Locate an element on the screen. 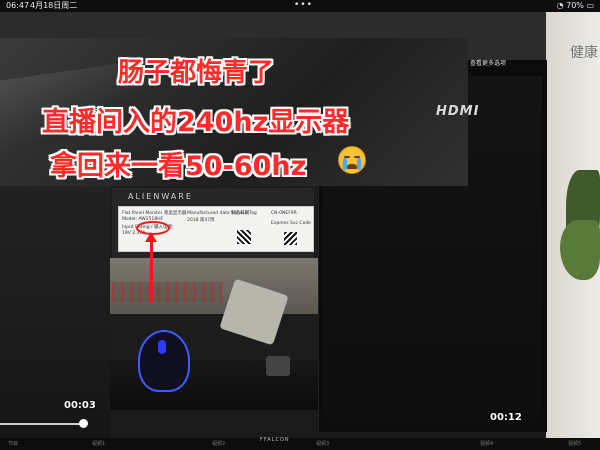 This screenshot has height=450, width=600. video-time-left: 00:03 is located at coordinates (80, 405).